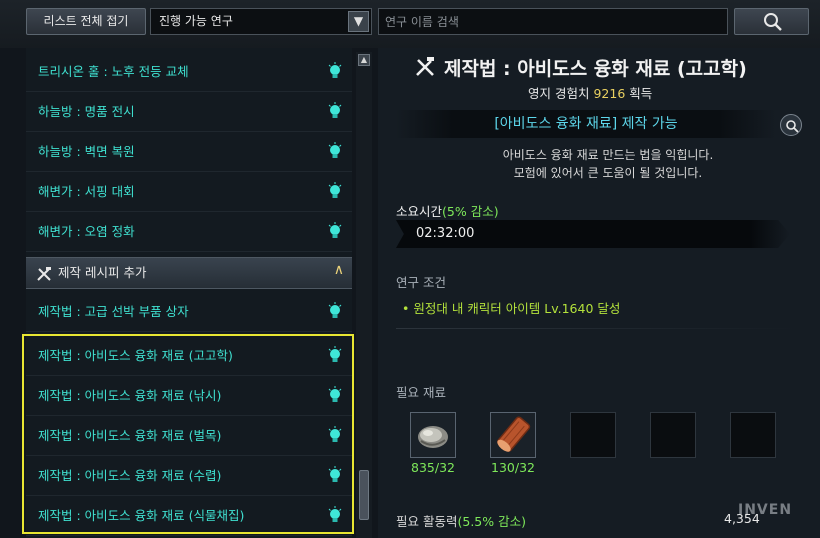  I want to click on material-count: 835/32, so click(433, 467).